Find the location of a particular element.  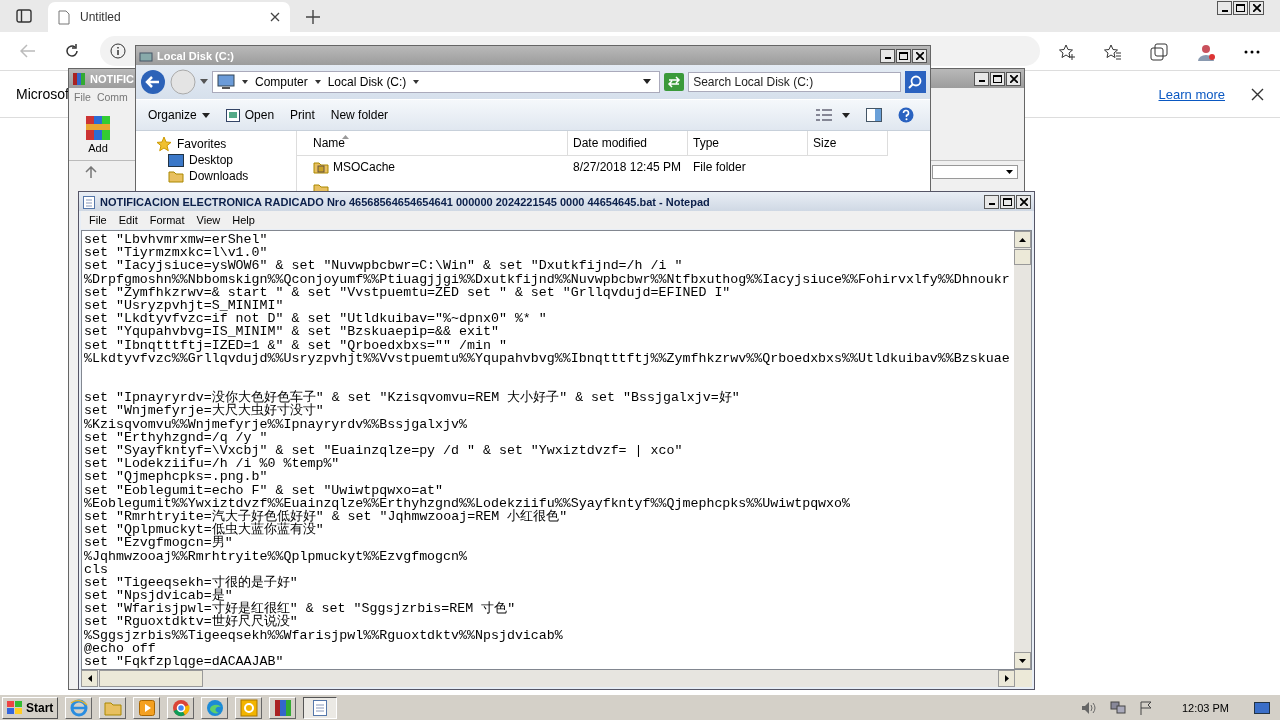

horizontal-scrollbar is located at coordinates (548, 678).